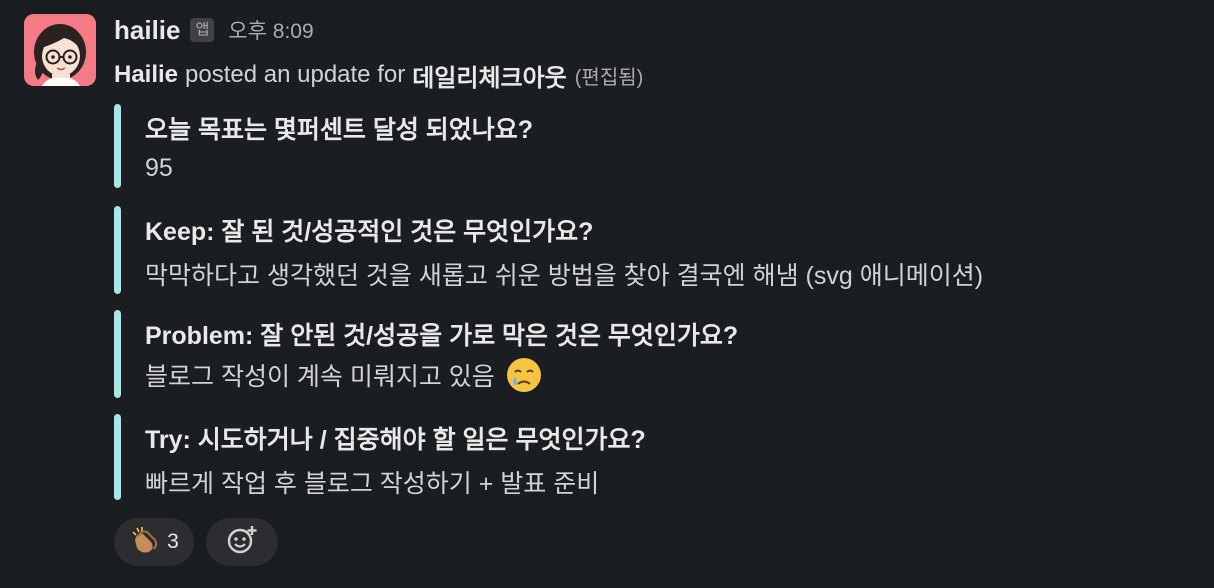 This screenshot has width=1214, height=588. What do you see at coordinates (369, 232) in the screenshot?
I see `block-question: Keep: 잘 된 것/성공적인 것은 무엇인가요?` at bounding box center [369, 232].